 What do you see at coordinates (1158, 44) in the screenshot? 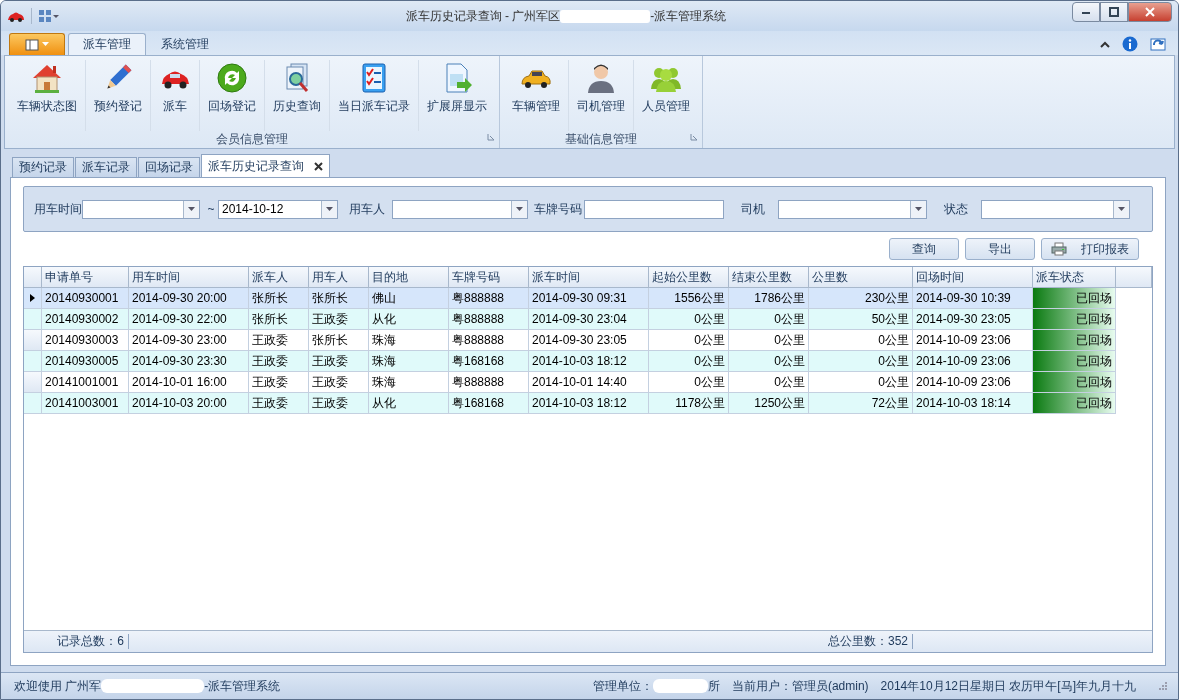
I see `refresh-icon` at bounding box center [1158, 44].